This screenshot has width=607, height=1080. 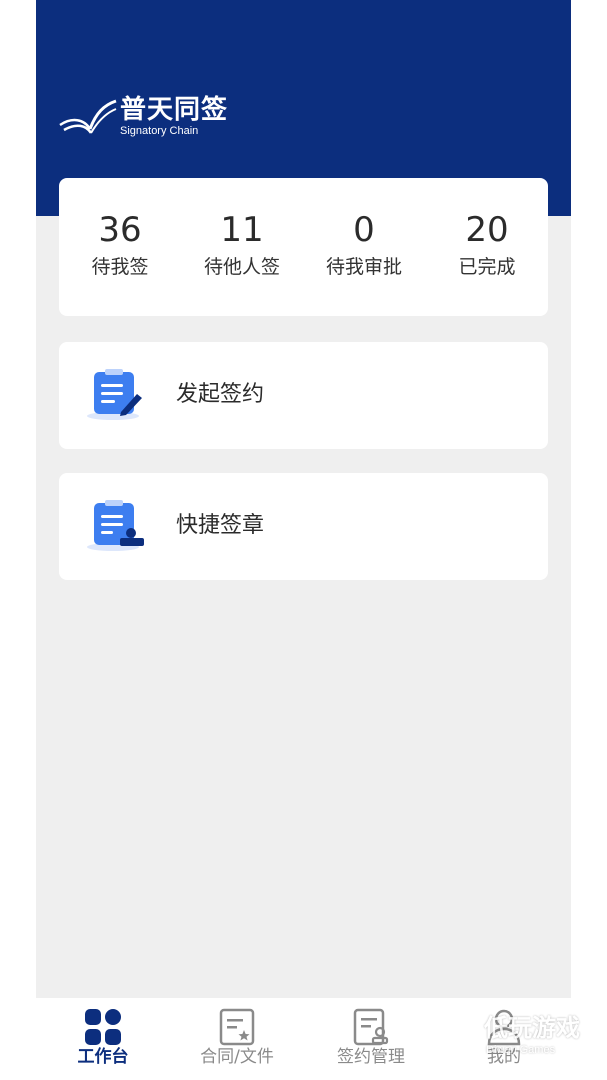 I want to click on stat-pending-others: 11 待他人签, so click(x=242, y=247).